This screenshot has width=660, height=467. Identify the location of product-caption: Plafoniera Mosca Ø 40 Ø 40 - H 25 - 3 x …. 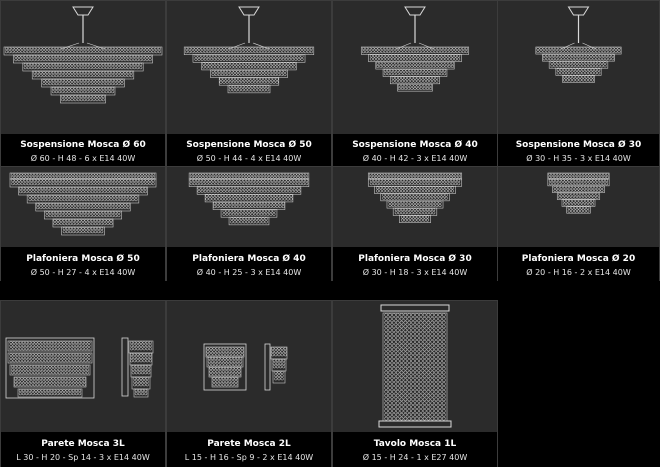
(249, 264).